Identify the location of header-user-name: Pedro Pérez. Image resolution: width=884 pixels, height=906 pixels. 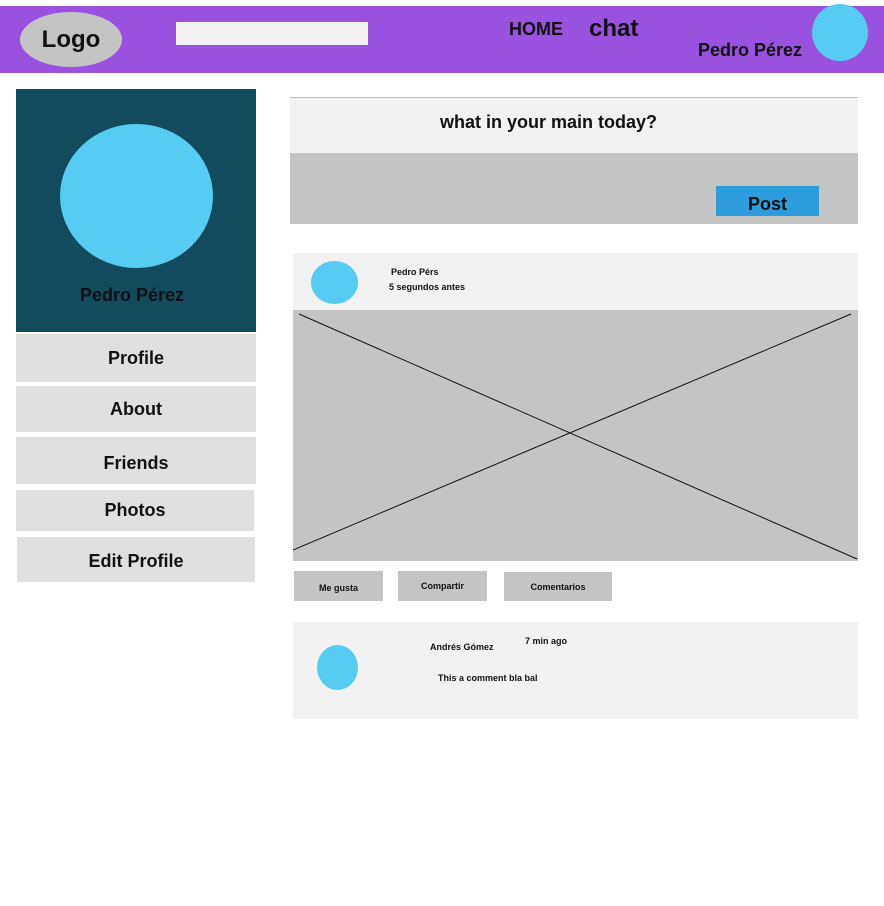
(750, 50).